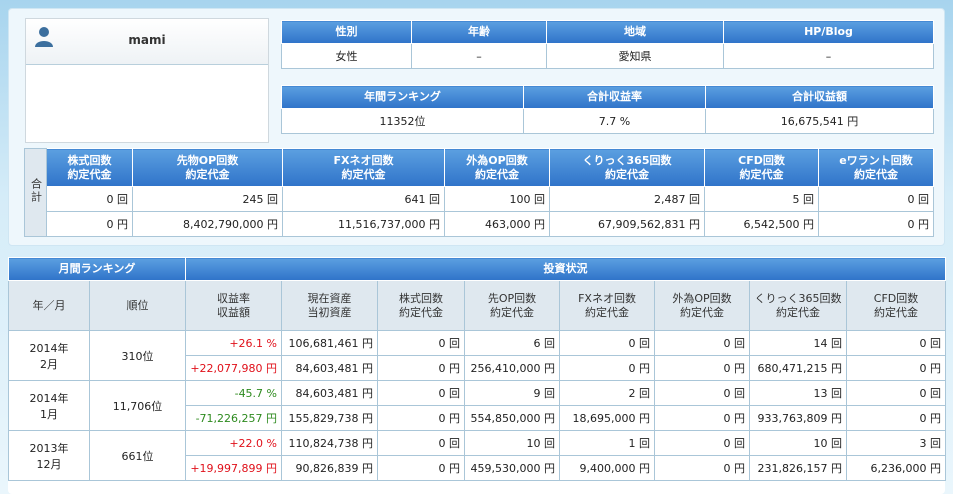  Describe the element at coordinates (363, 167) in the screenshot. I see `header-fx-neo: FXネオ回数 約定代金` at that location.